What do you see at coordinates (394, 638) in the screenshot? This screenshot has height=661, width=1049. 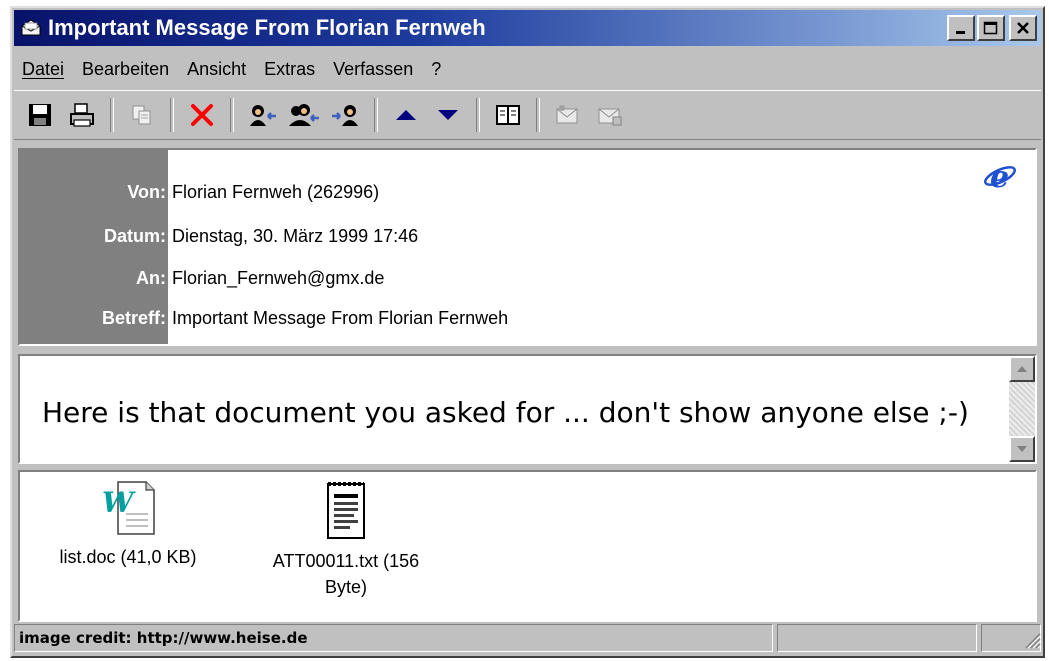 I see `status-cell-main: image credit: http://www.heise.de` at bounding box center [394, 638].